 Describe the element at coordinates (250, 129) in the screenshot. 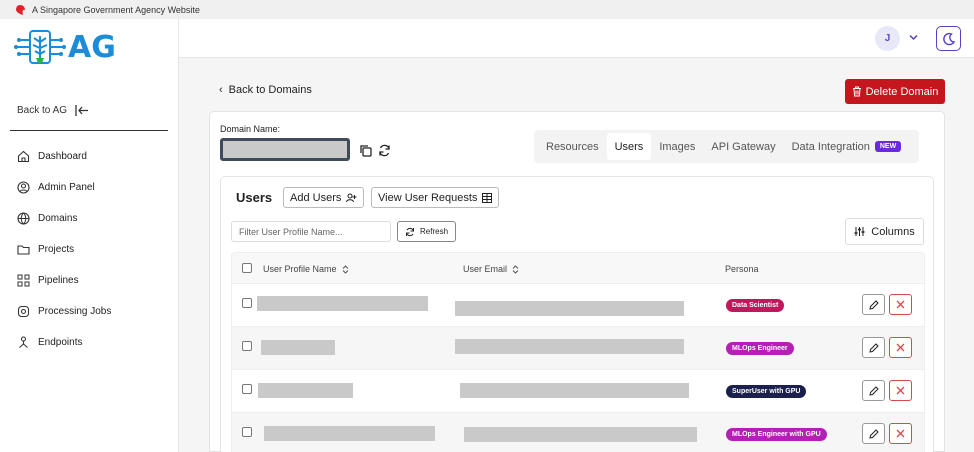

I see `domain-name-label: Domain Name:` at that location.